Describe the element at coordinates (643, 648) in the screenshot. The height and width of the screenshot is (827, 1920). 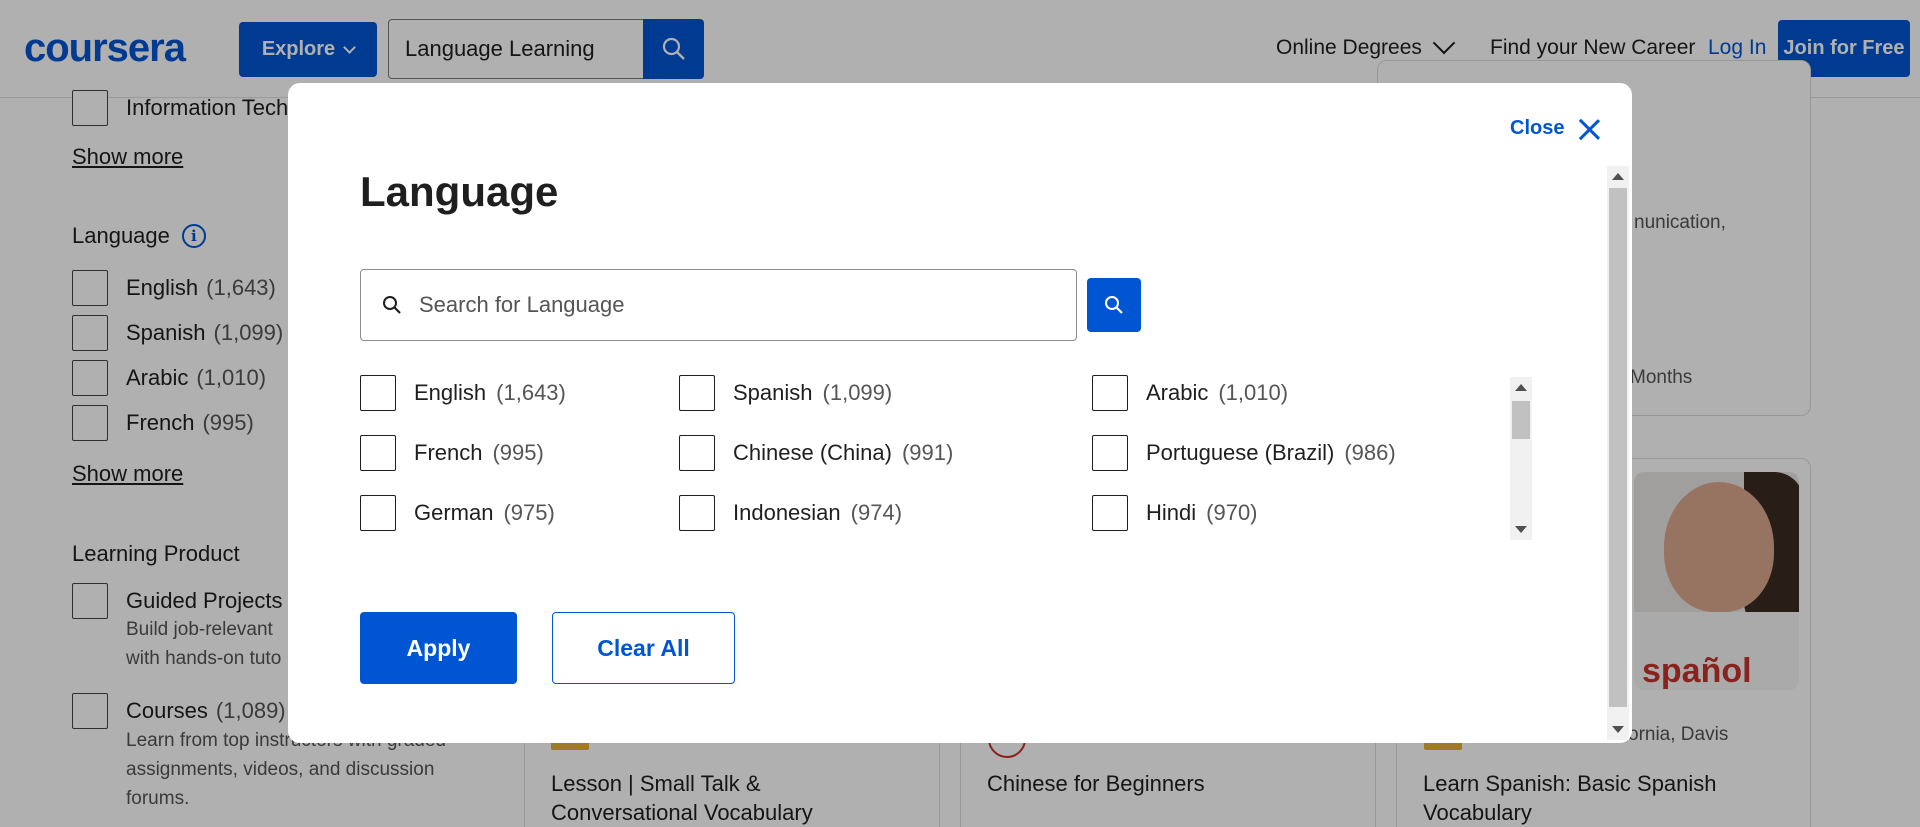
I see `clear-all-button: Clear All` at that location.